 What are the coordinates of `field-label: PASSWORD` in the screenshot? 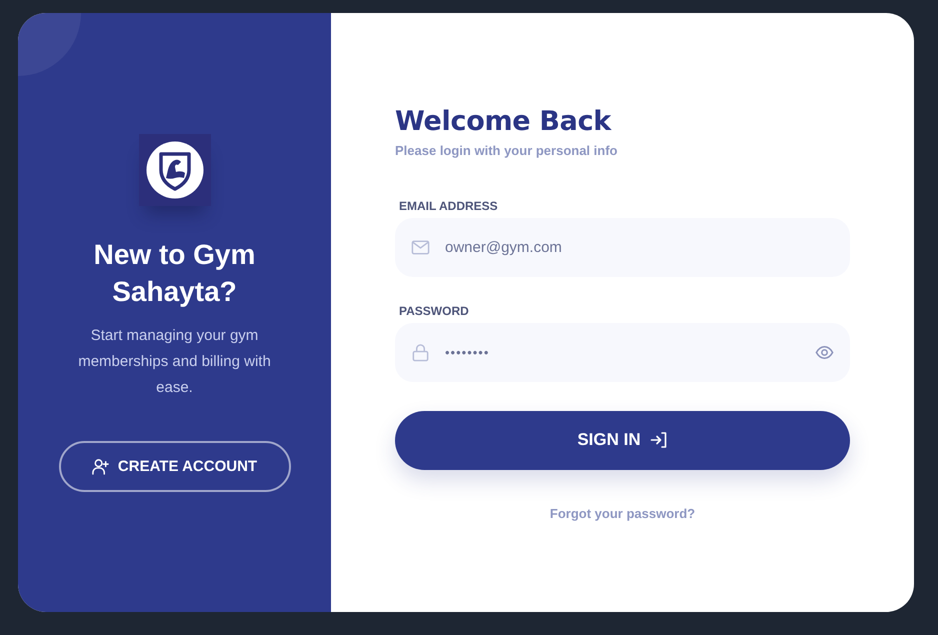 It's located at (434, 311).